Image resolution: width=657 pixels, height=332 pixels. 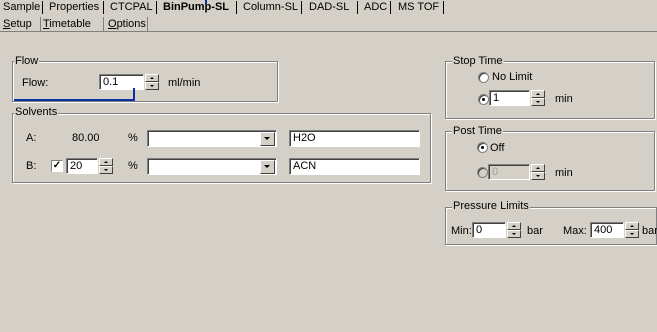 What do you see at coordinates (483, 77) in the screenshot?
I see `stop-time-no-limit-radio` at bounding box center [483, 77].